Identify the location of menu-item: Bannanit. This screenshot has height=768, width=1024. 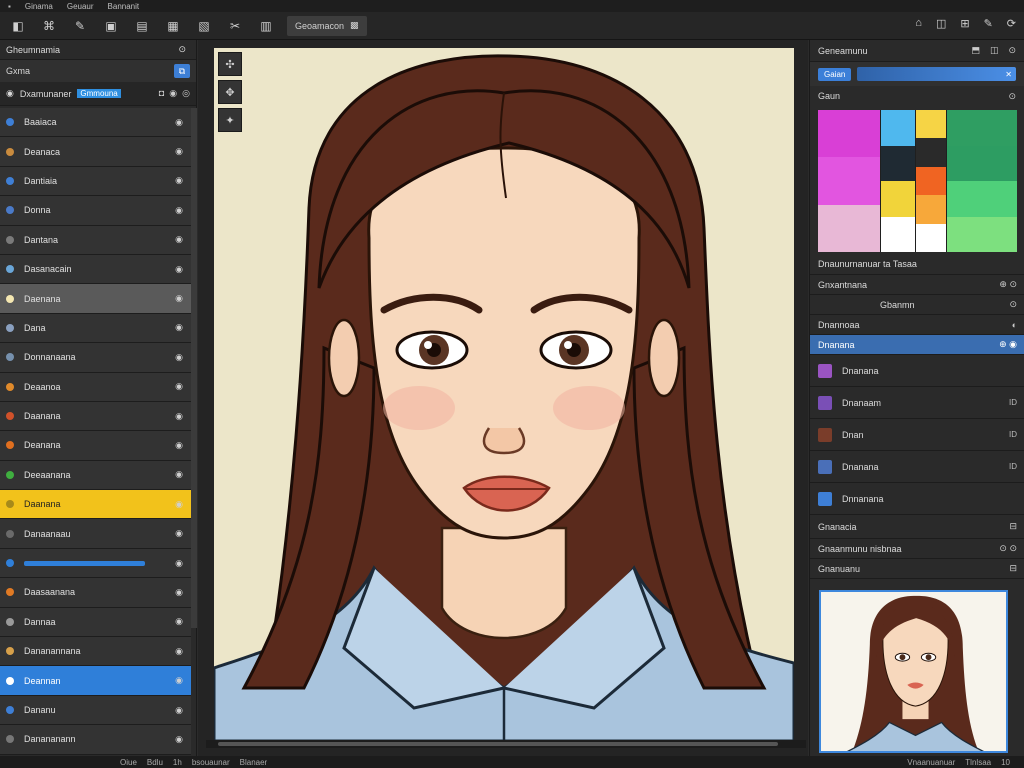
(124, 6).